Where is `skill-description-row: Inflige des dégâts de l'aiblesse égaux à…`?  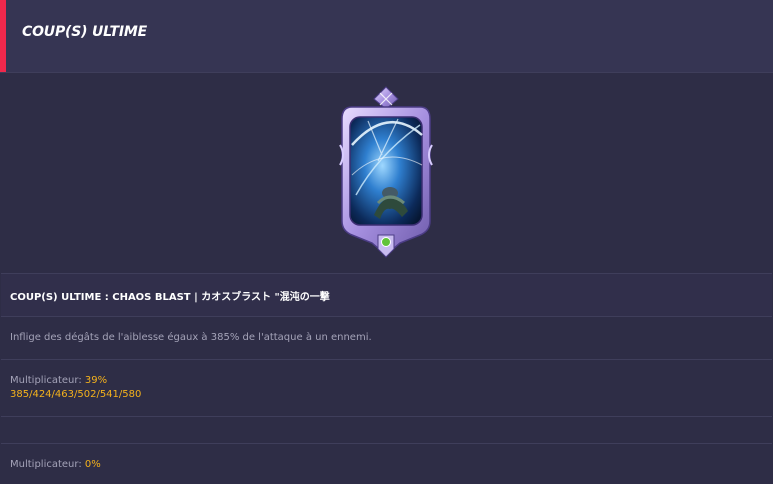 skill-description-row: Inflige des dégâts de l'aiblesse égaux à… is located at coordinates (386, 337).